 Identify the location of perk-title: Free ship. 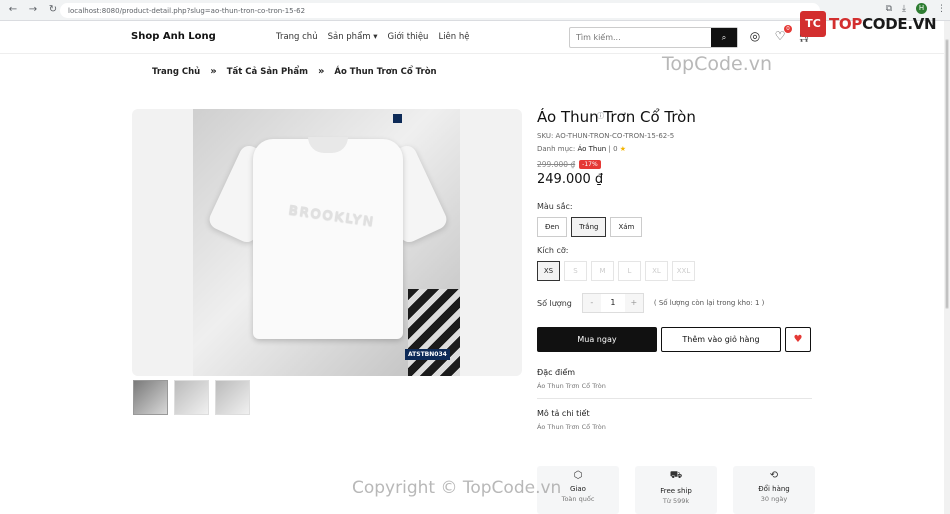
(676, 491).